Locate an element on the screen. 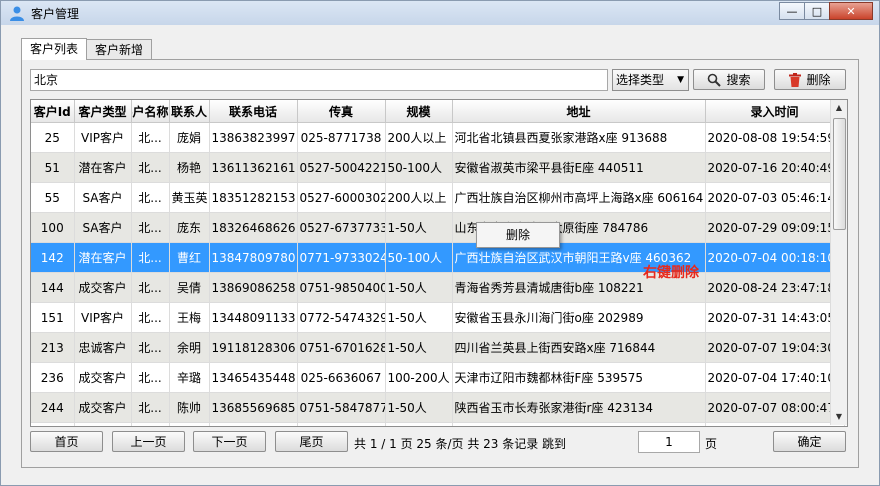  search-button: 搜索 is located at coordinates (729, 79).